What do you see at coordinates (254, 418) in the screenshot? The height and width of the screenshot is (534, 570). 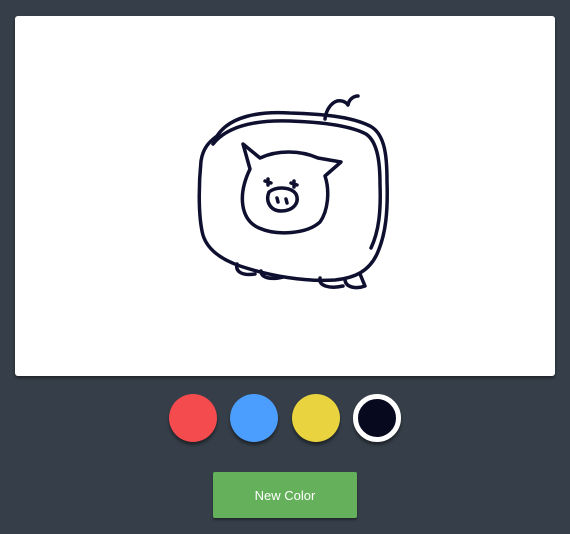 I see `color-swatch-blue` at bounding box center [254, 418].